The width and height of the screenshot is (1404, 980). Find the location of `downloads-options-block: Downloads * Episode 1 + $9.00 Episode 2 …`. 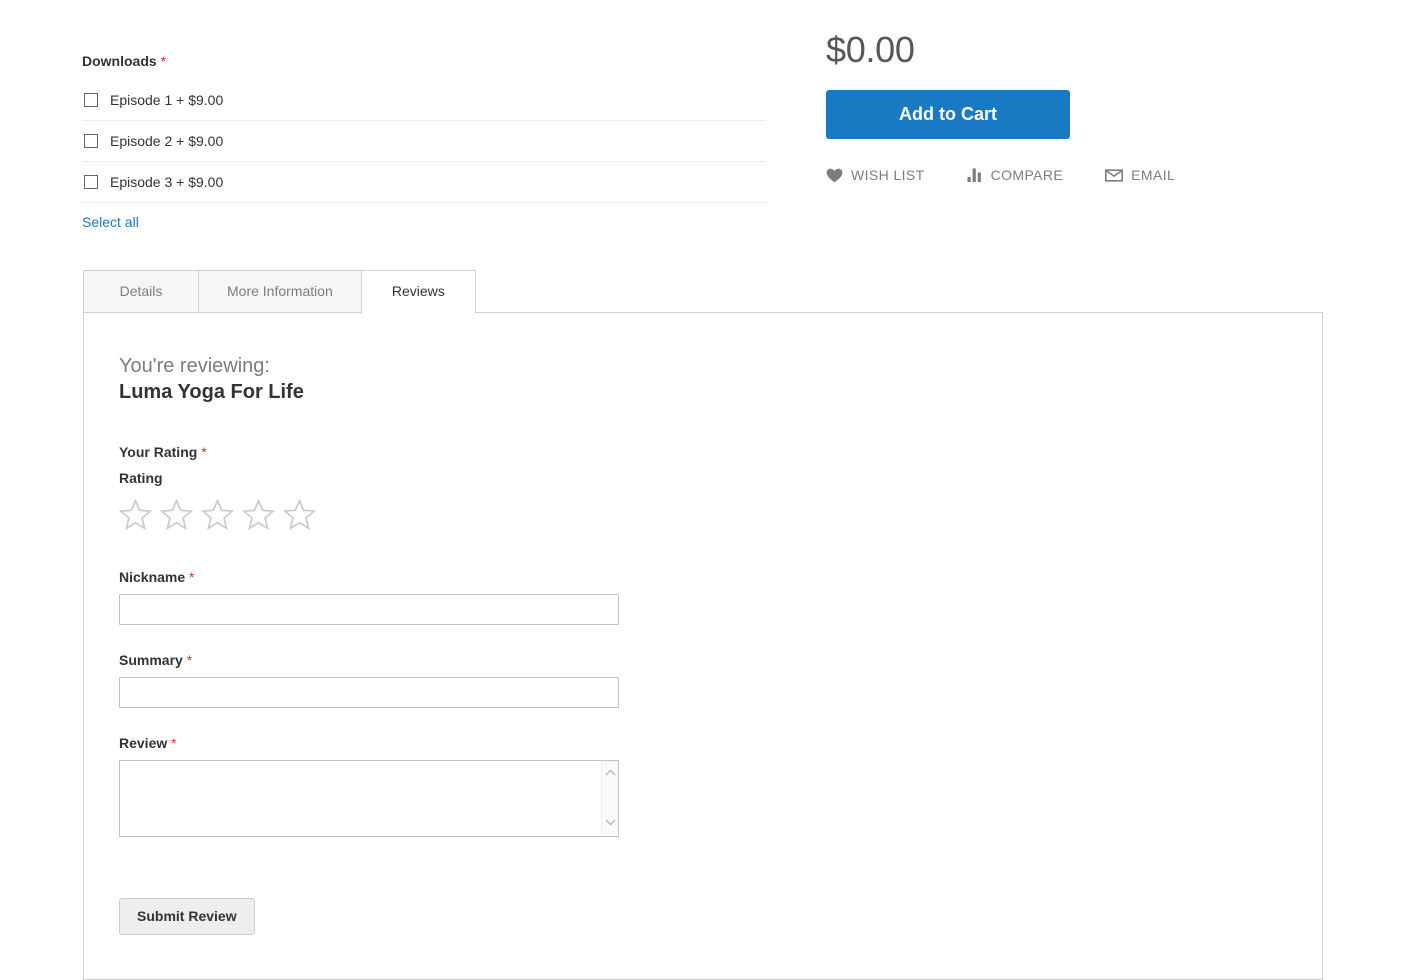

downloads-options-block: Downloads * Episode 1 + $9.00 Episode 2 … is located at coordinates (424, 142).